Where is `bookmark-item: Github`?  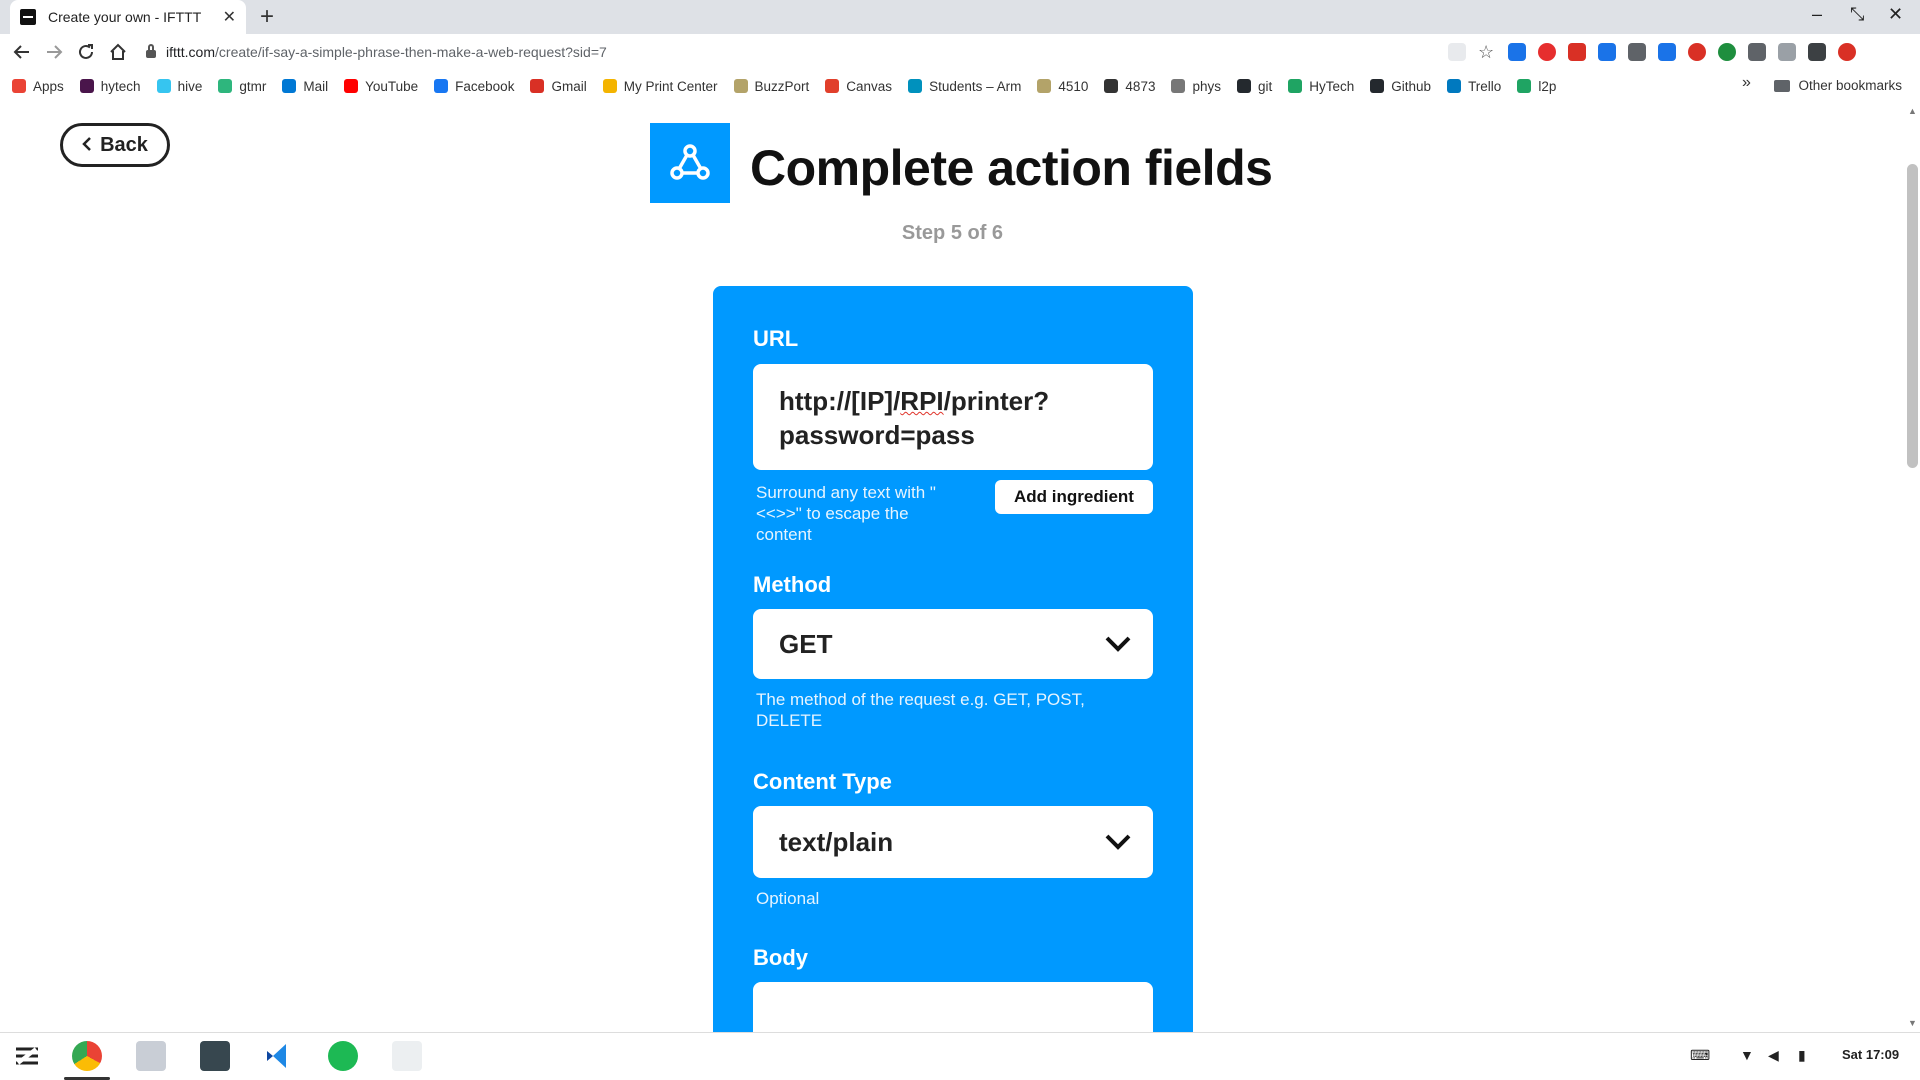
bookmark-item: Github is located at coordinates (1400, 86).